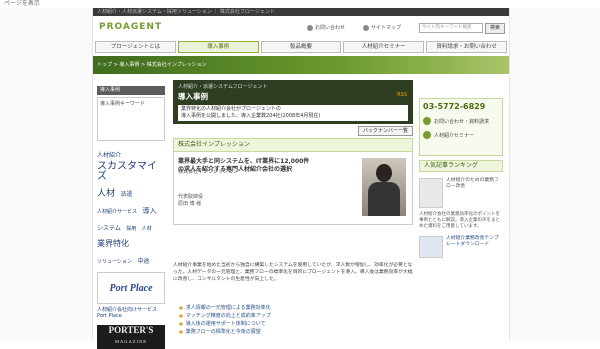 The width and height of the screenshot is (600, 349). Describe the element at coordinates (244, 161) in the screenshot. I see `company-headline-line: 業界最大手と同システムを、IT業界に12,000件` at that location.